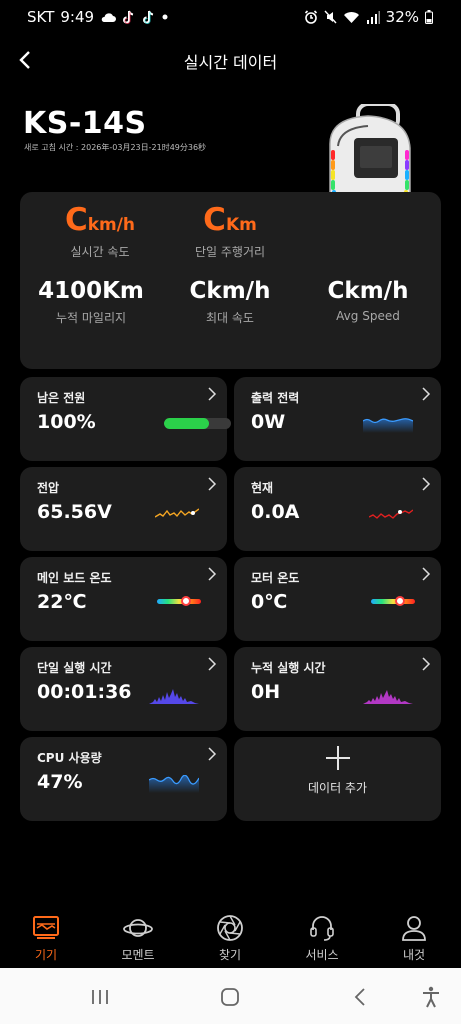 Image resolution: width=461 pixels, height=1024 pixels. I want to click on device-model: KS-14S, so click(85, 123).